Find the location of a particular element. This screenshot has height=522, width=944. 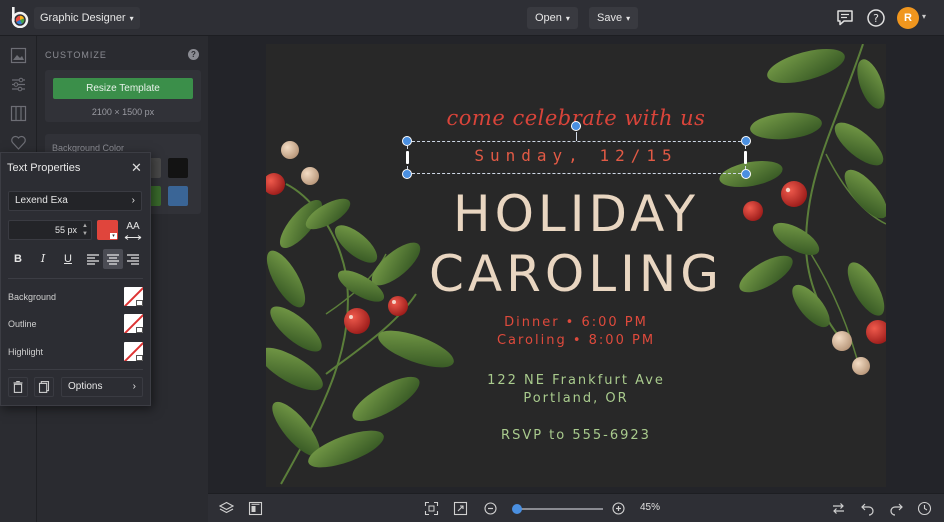

resize-handle-bottom-right is located at coordinates (746, 174).